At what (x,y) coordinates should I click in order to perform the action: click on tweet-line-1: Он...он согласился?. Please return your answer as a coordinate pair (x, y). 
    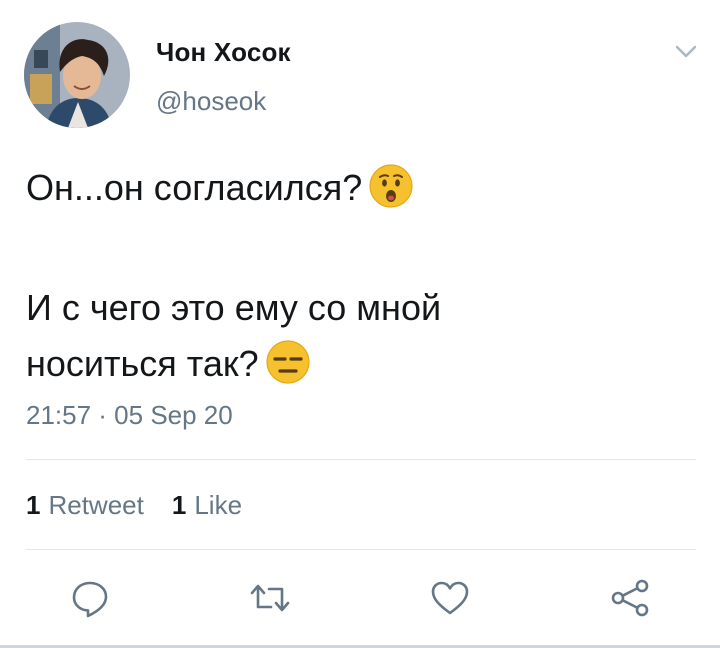
    Looking at the image, I should click on (356, 188).